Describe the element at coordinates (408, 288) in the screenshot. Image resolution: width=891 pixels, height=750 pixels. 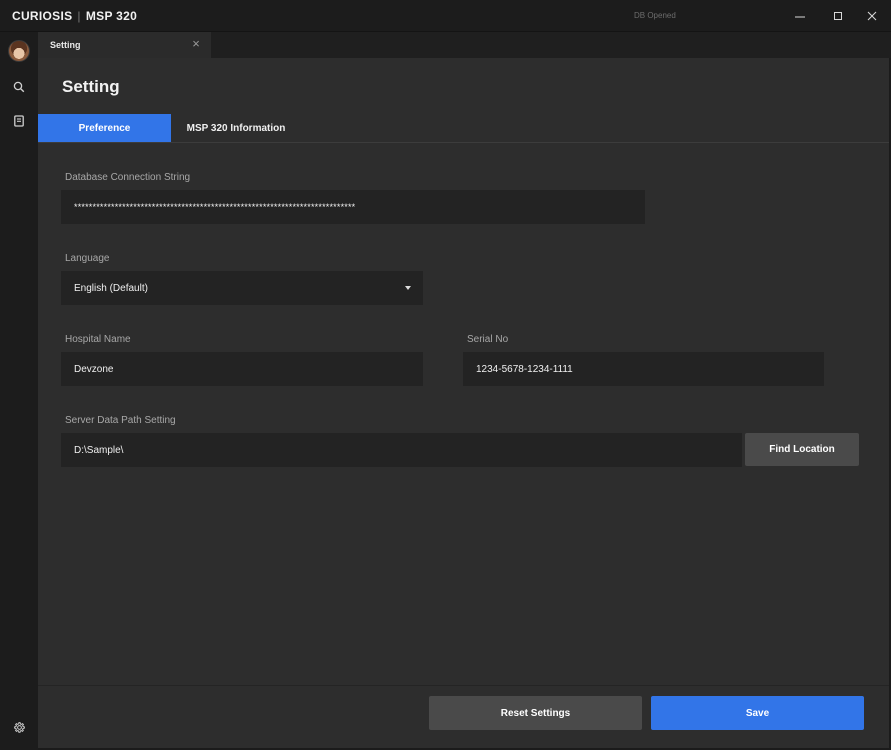
I see `dropdown-arrow-icon` at that location.